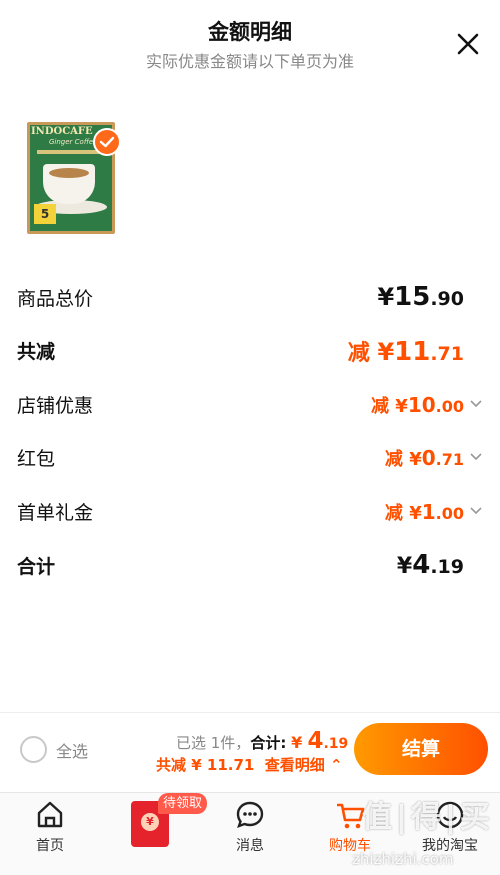 This screenshot has height=875, width=500. Describe the element at coordinates (250, 410) in the screenshot. I see `row-shop-discount: 店铺优惠 减 ¥10.00` at that location.